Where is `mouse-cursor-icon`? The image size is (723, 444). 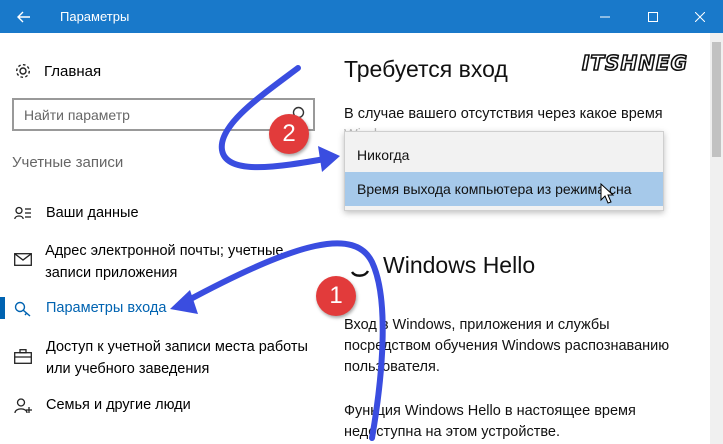 mouse-cursor-icon is located at coordinates (607, 193).